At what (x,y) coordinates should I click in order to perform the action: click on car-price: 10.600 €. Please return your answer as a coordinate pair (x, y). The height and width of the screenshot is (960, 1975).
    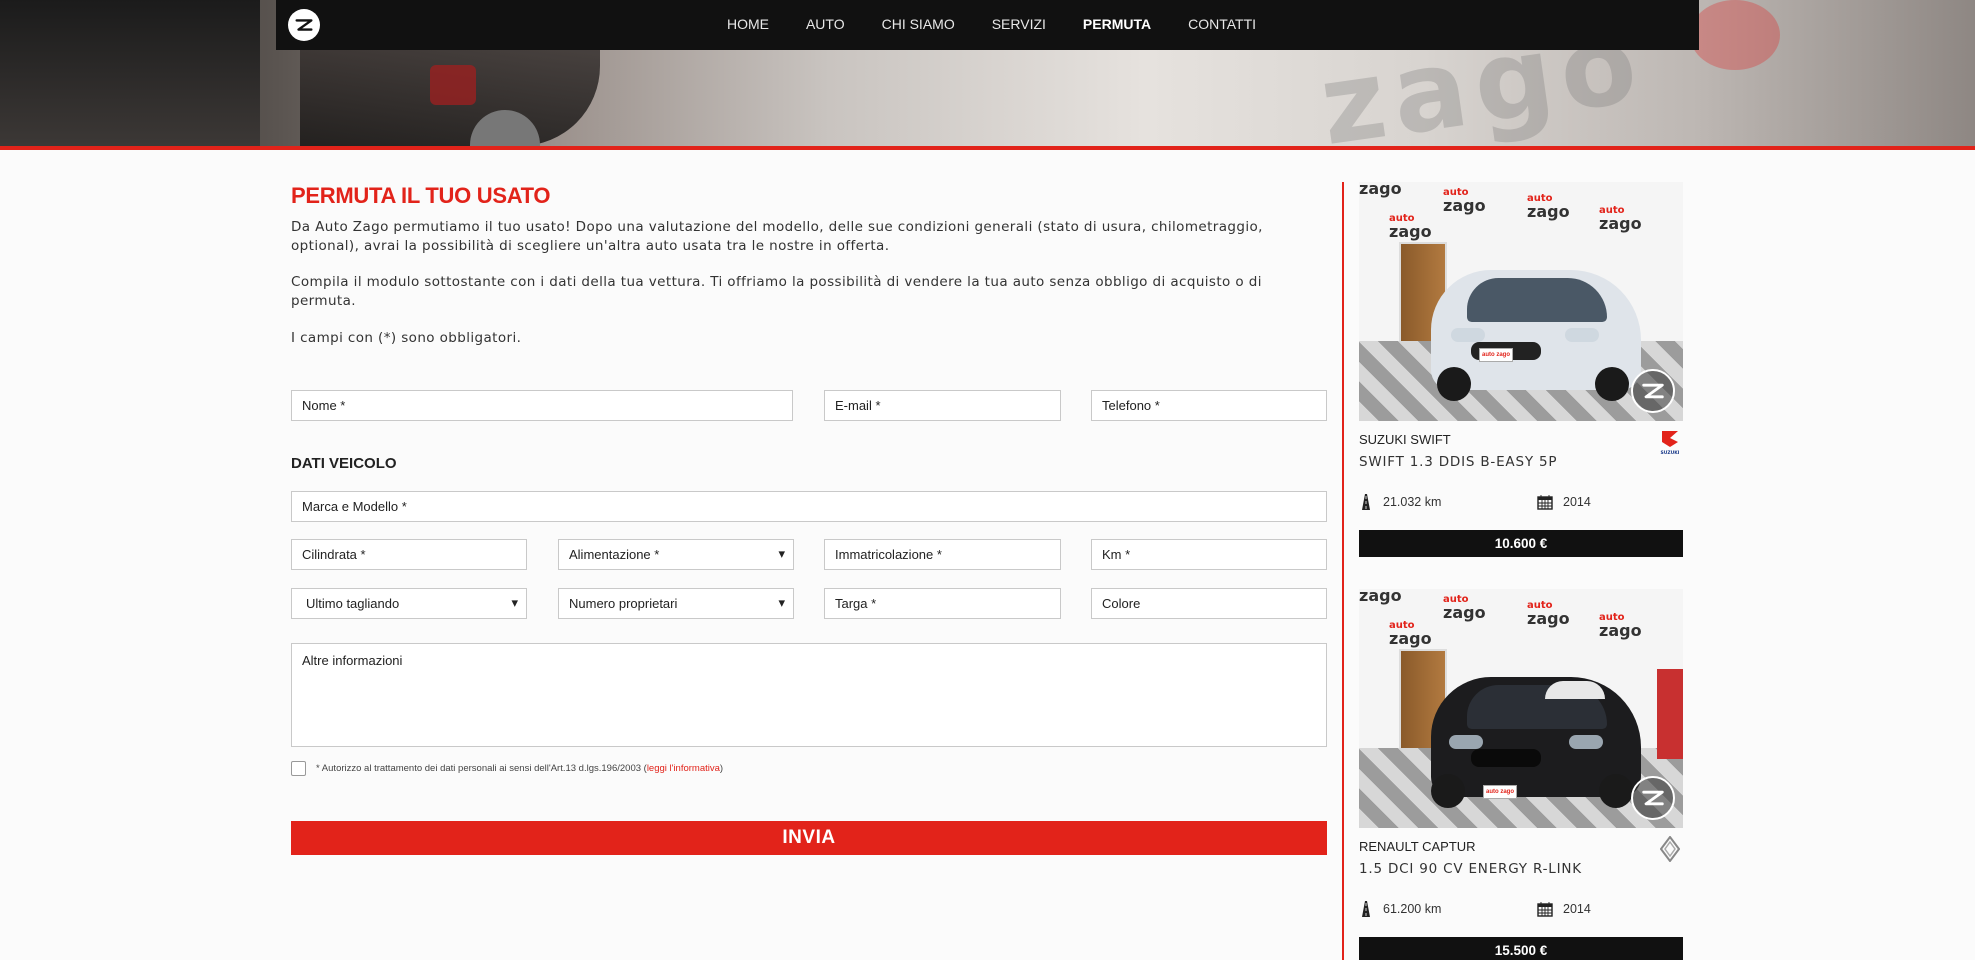
    Looking at the image, I should click on (1521, 543).